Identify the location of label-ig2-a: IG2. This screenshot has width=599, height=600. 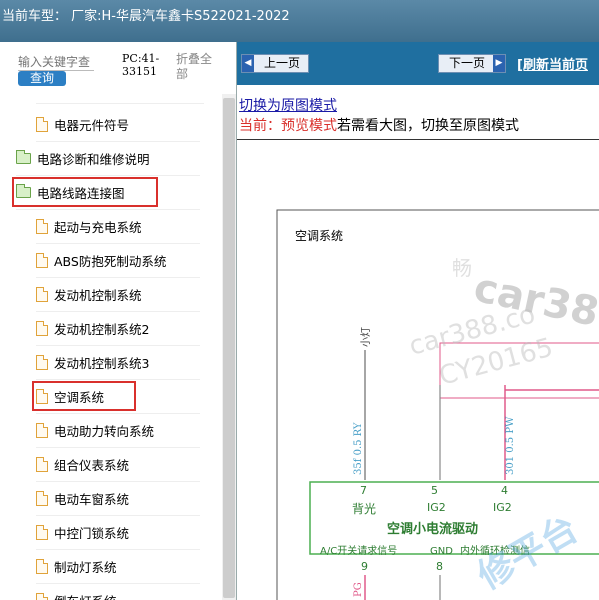
(436, 507).